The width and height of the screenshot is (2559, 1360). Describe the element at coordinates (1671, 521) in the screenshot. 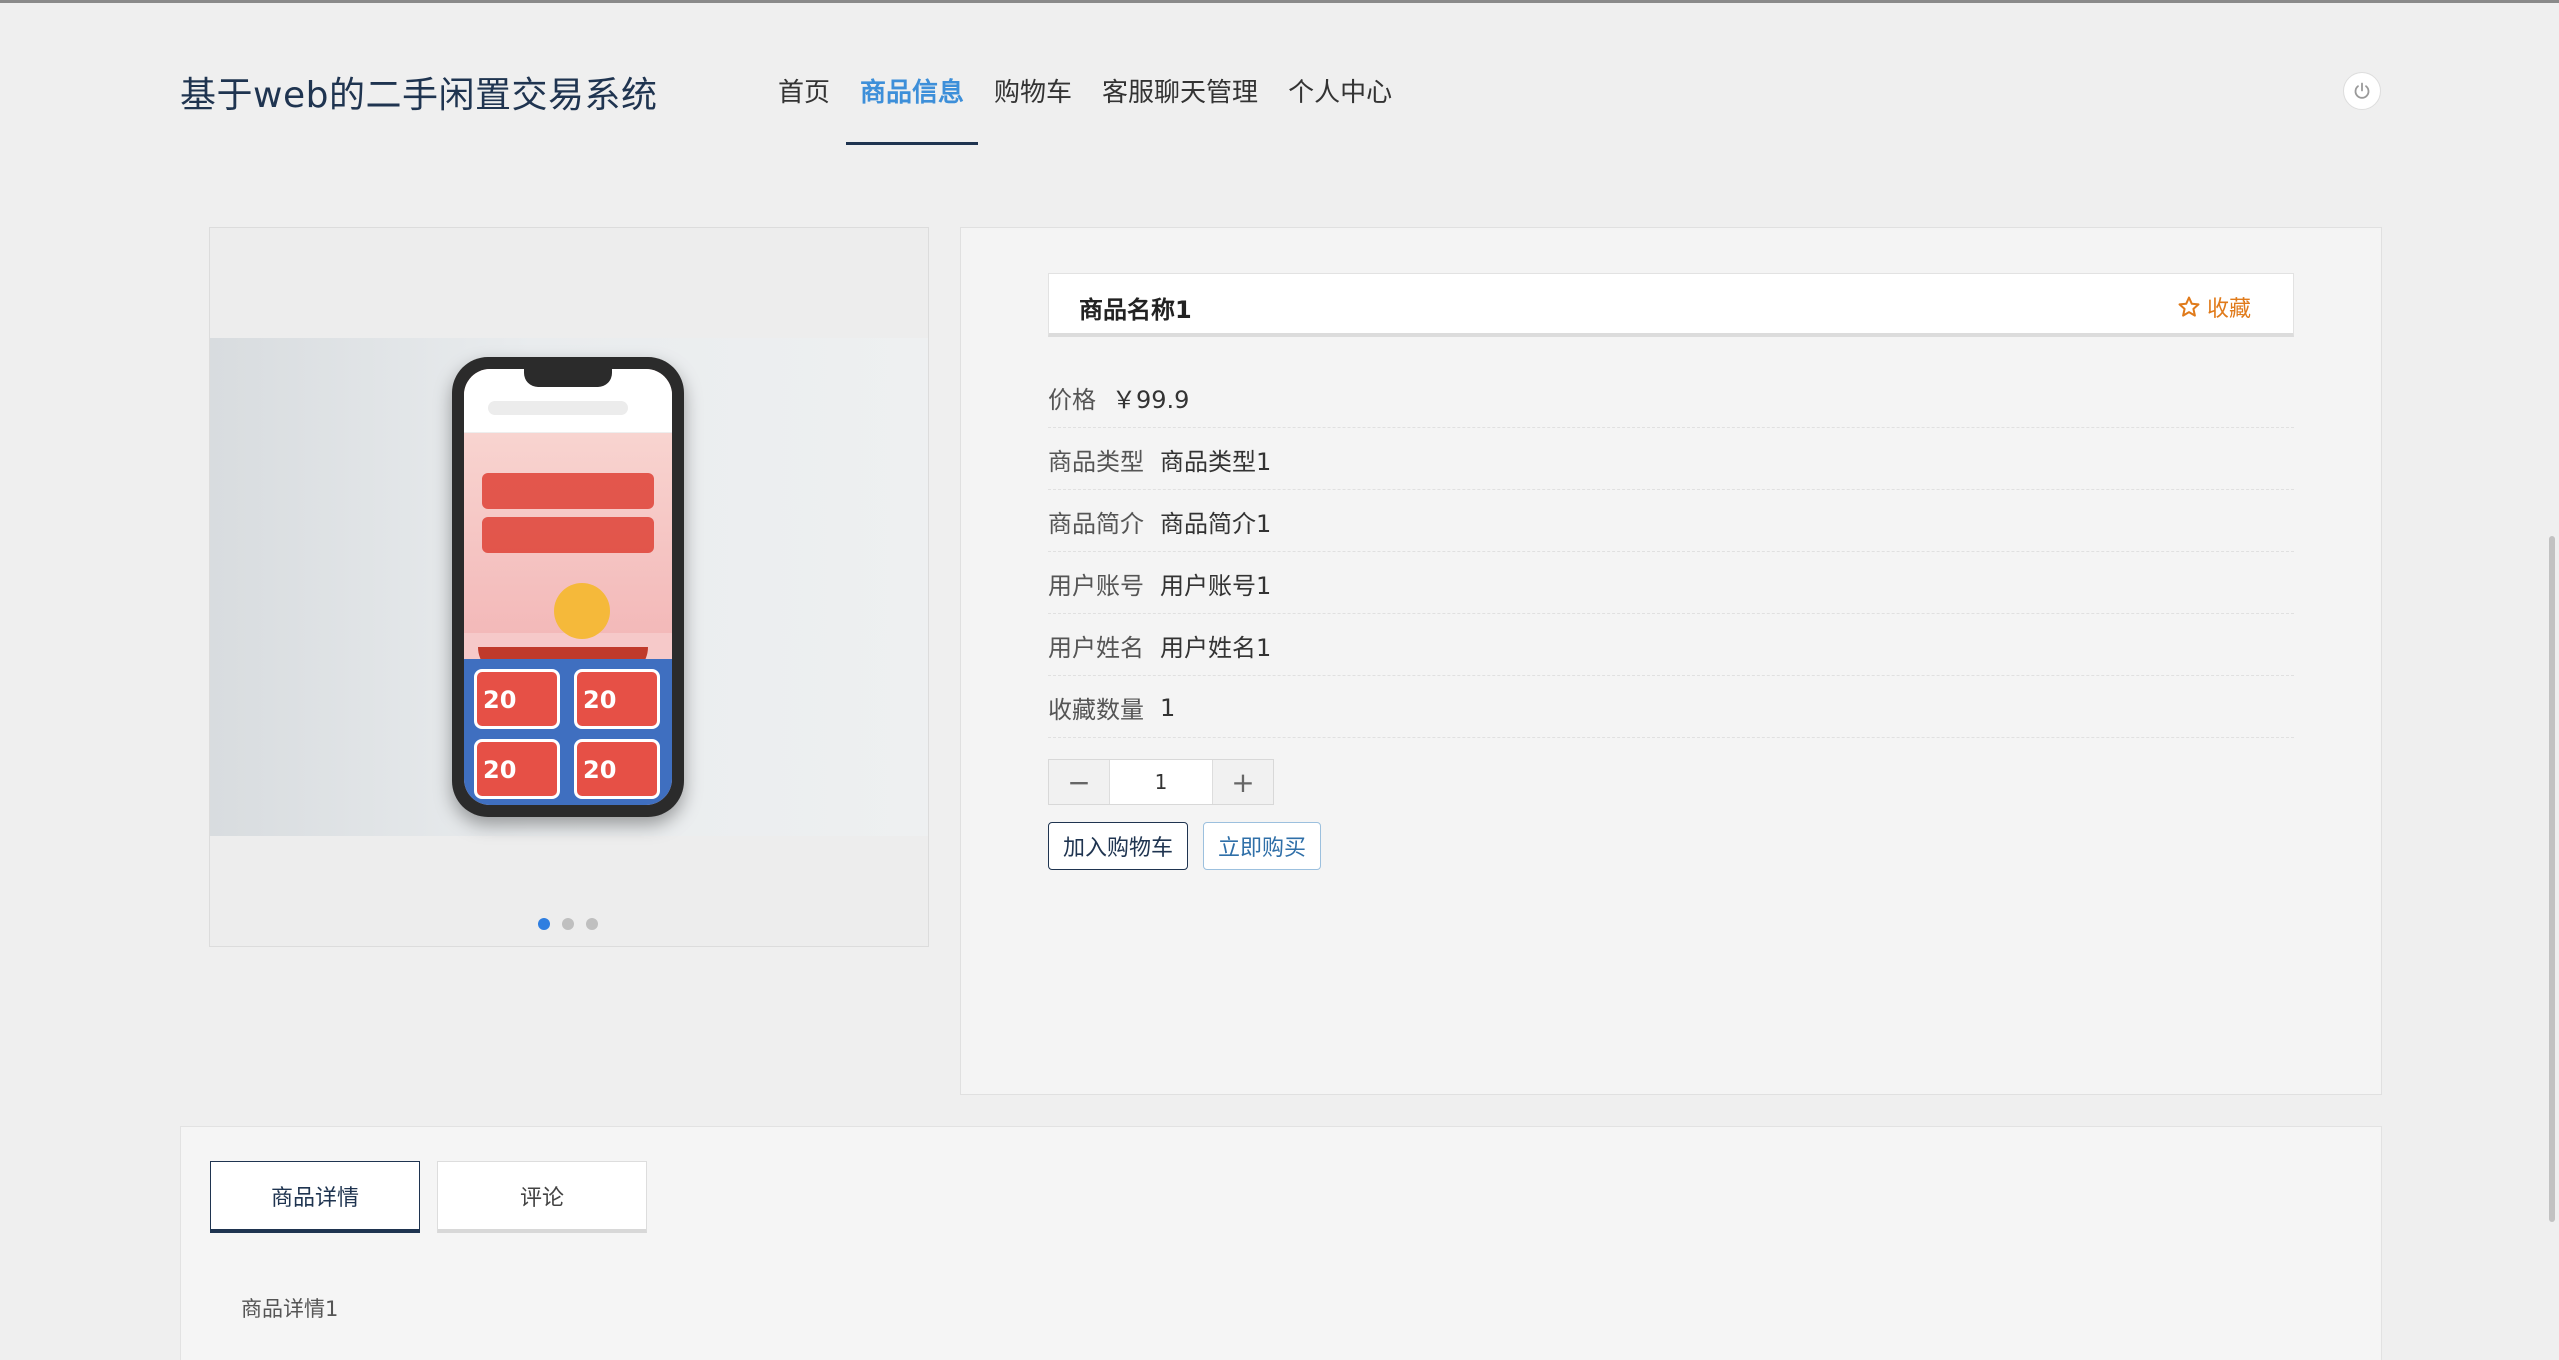

I see `attr-row-summary: 商品简介 商品简介1` at that location.